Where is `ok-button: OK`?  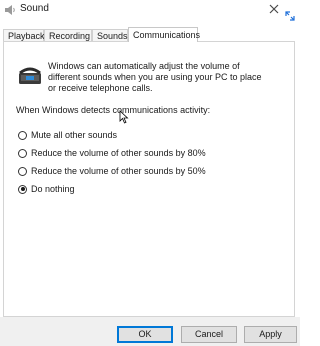 ok-button: OK is located at coordinates (145, 334).